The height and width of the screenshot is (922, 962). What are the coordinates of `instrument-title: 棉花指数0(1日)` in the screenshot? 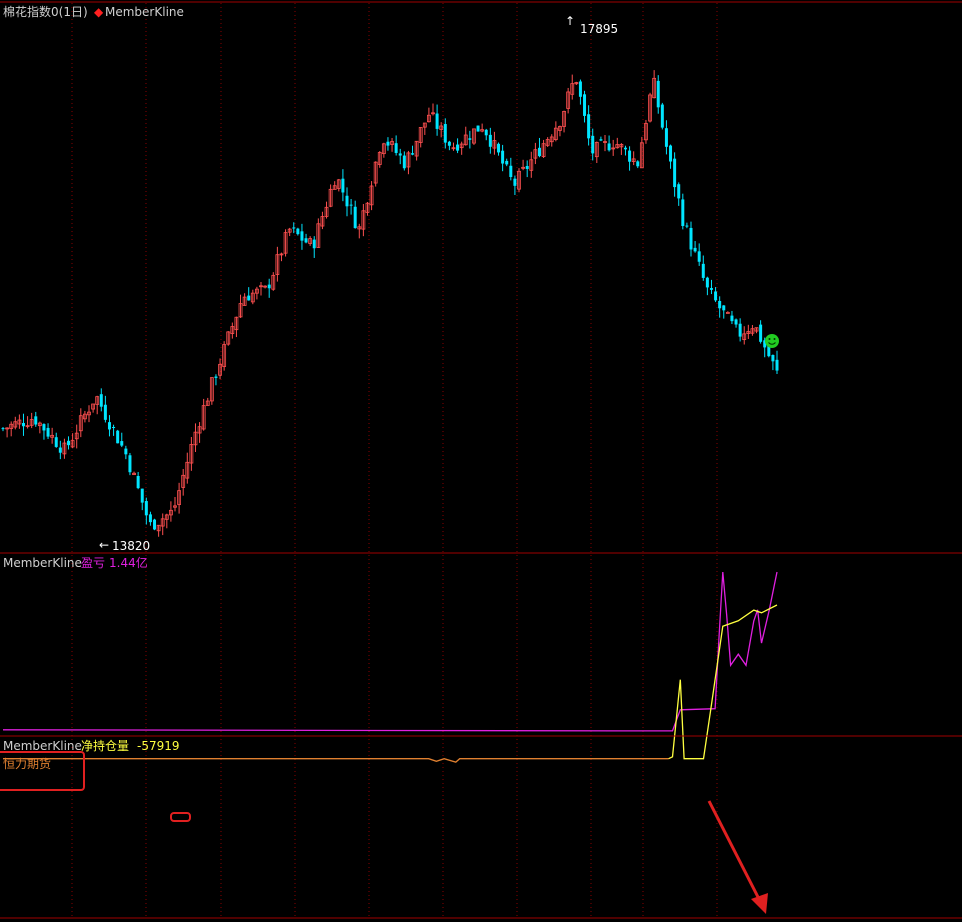 It's located at (45, 11).